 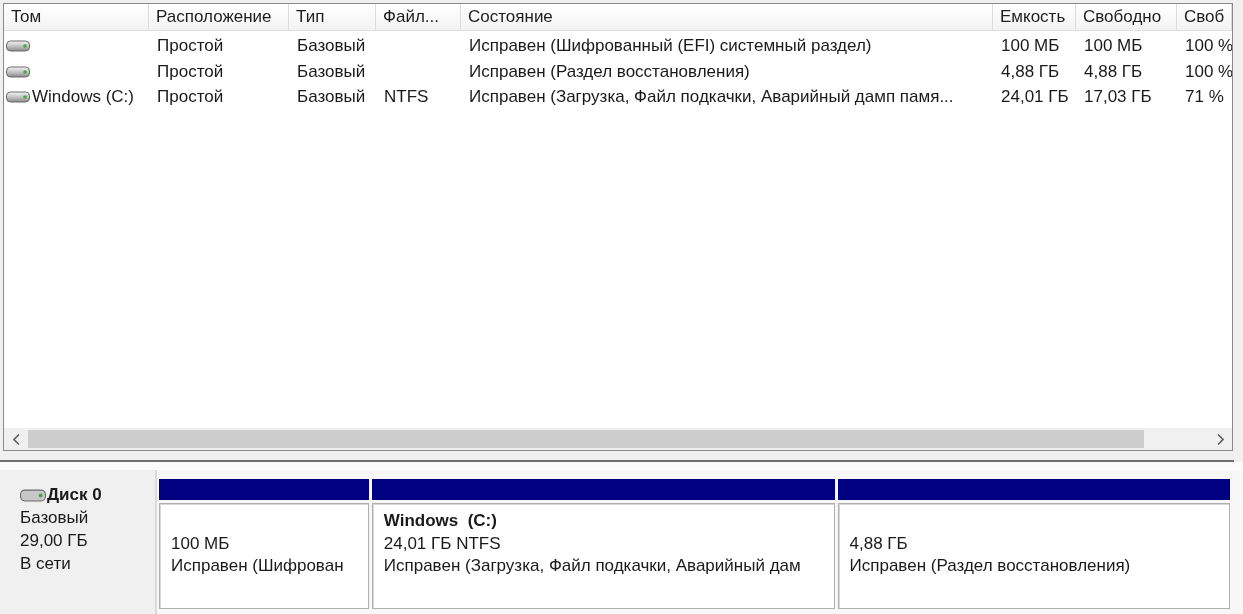 What do you see at coordinates (45, 564) in the screenshot?
I see `disk-status: В сети` at bounding box center [45, 564].